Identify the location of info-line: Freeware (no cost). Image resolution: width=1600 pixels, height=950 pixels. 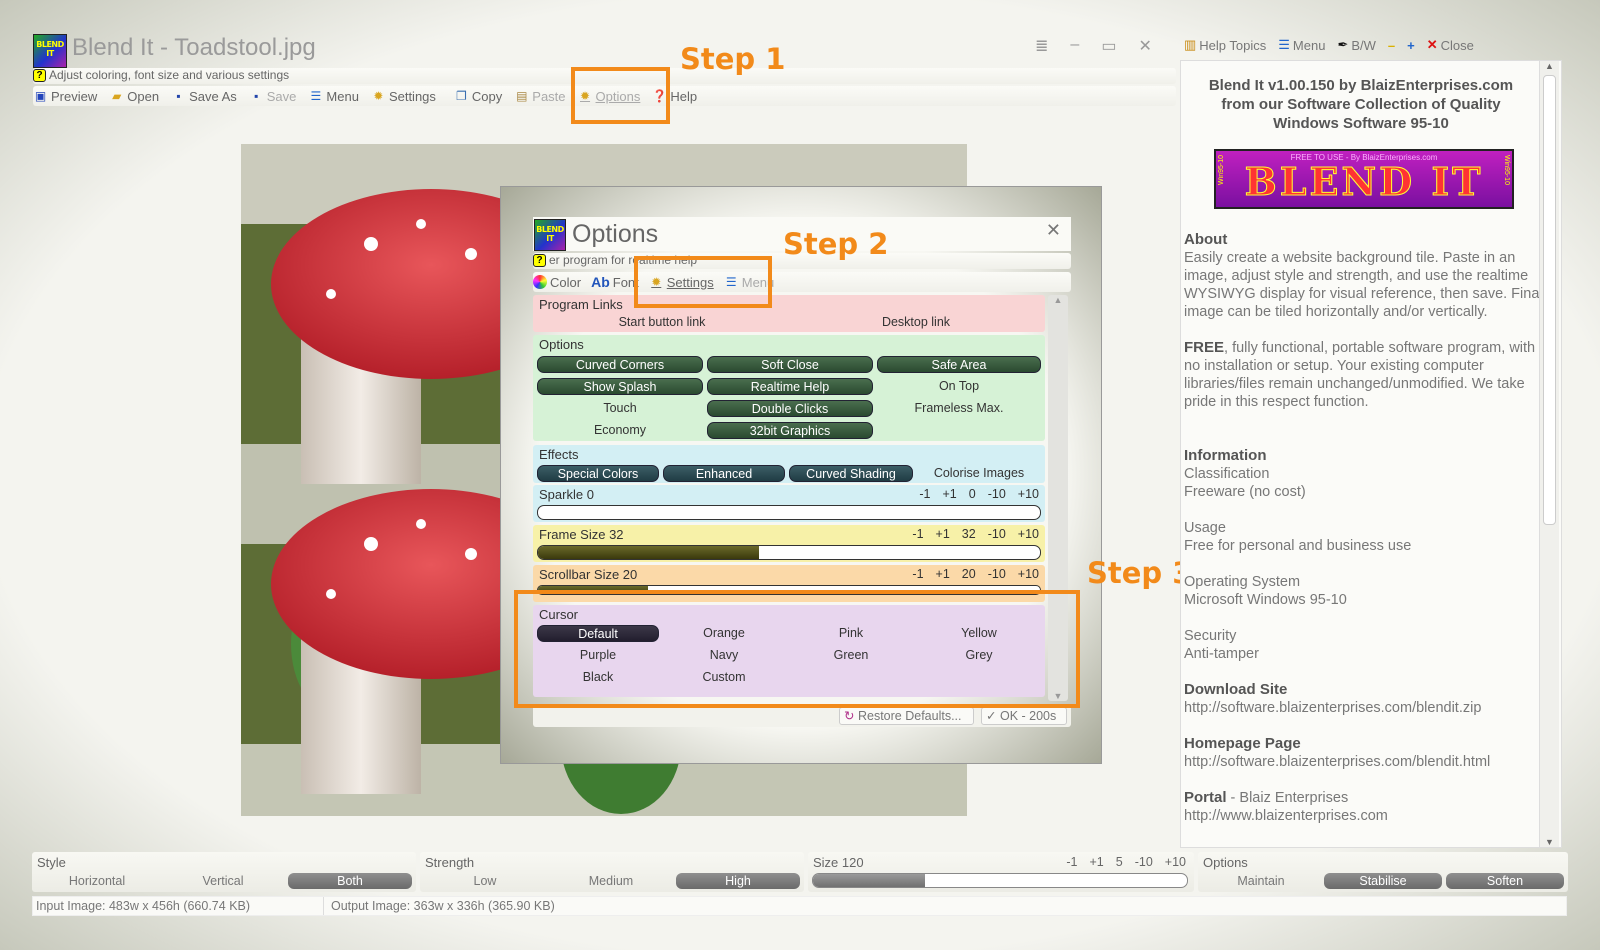
(1245, 492).